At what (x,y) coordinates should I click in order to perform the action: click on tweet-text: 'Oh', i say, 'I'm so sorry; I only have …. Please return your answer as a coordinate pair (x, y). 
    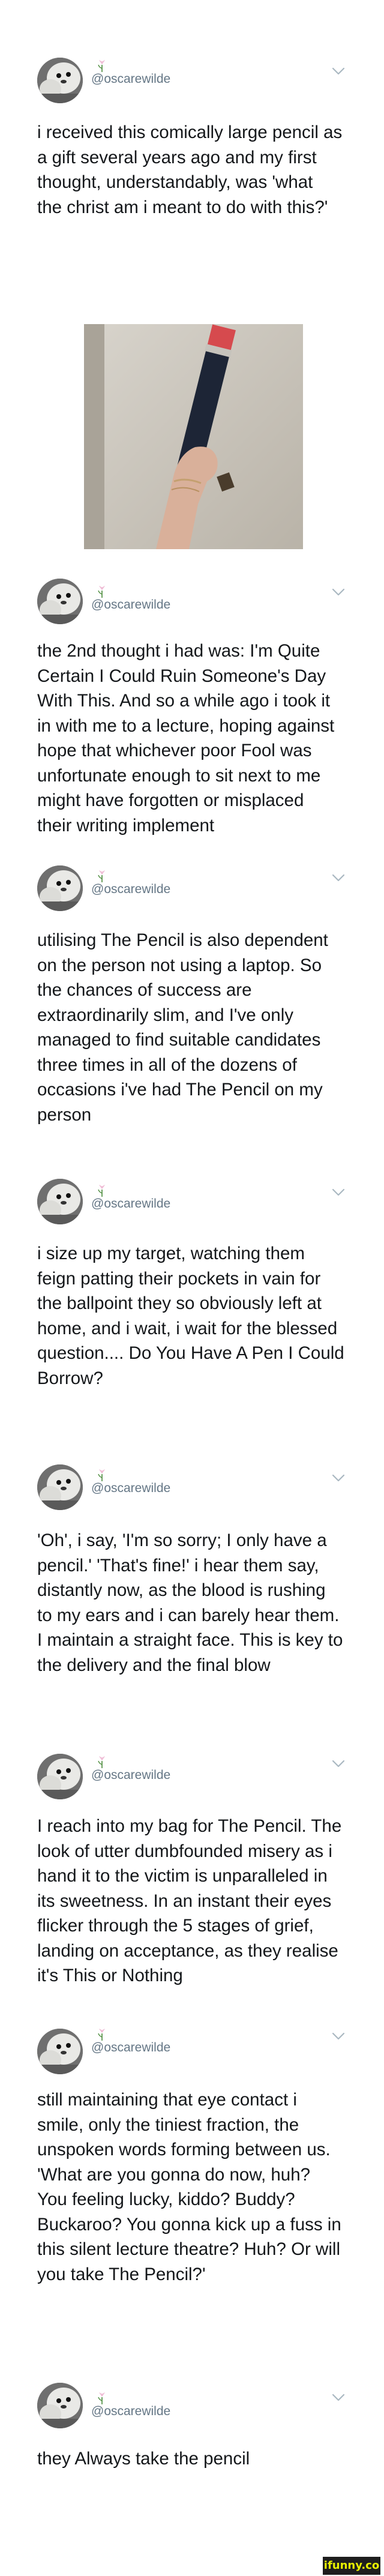
    Looking at the image, I should click on (190, 1602).